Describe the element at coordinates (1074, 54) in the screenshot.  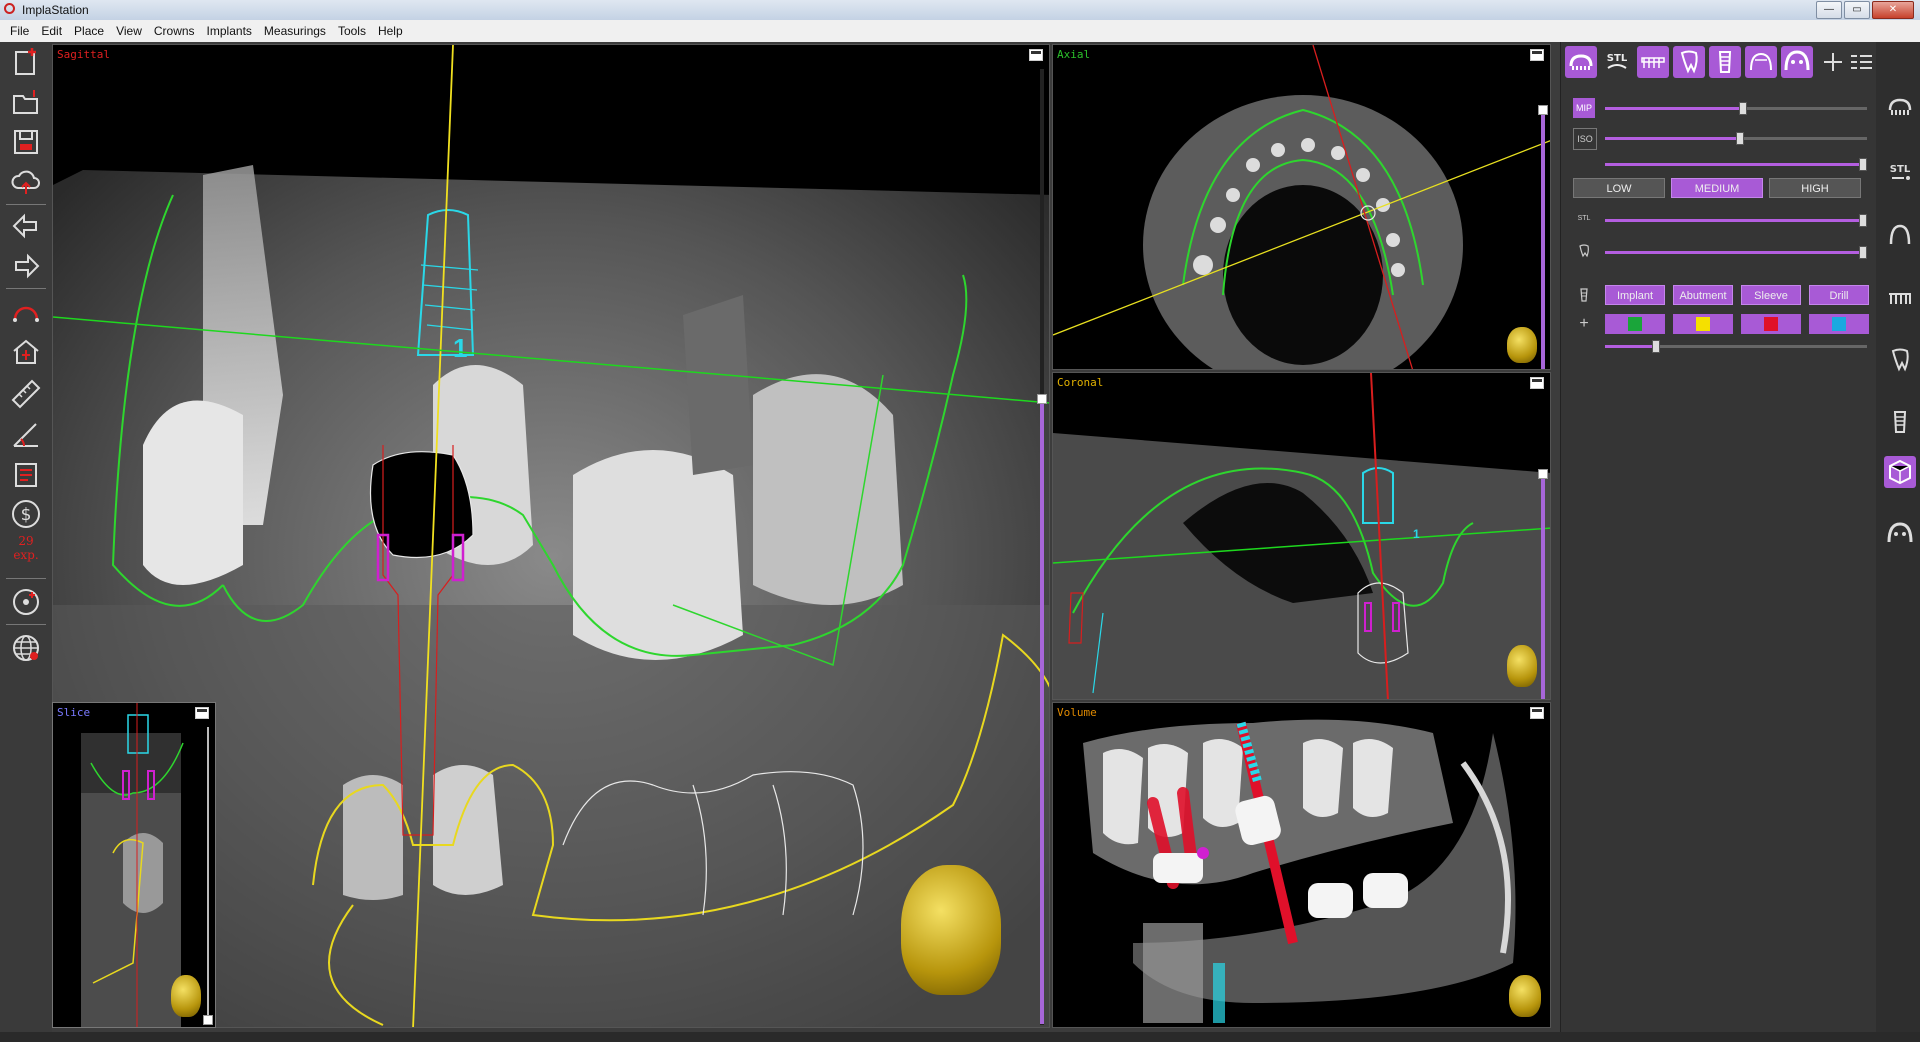
I see `axial-view-label: Axial` at that location.